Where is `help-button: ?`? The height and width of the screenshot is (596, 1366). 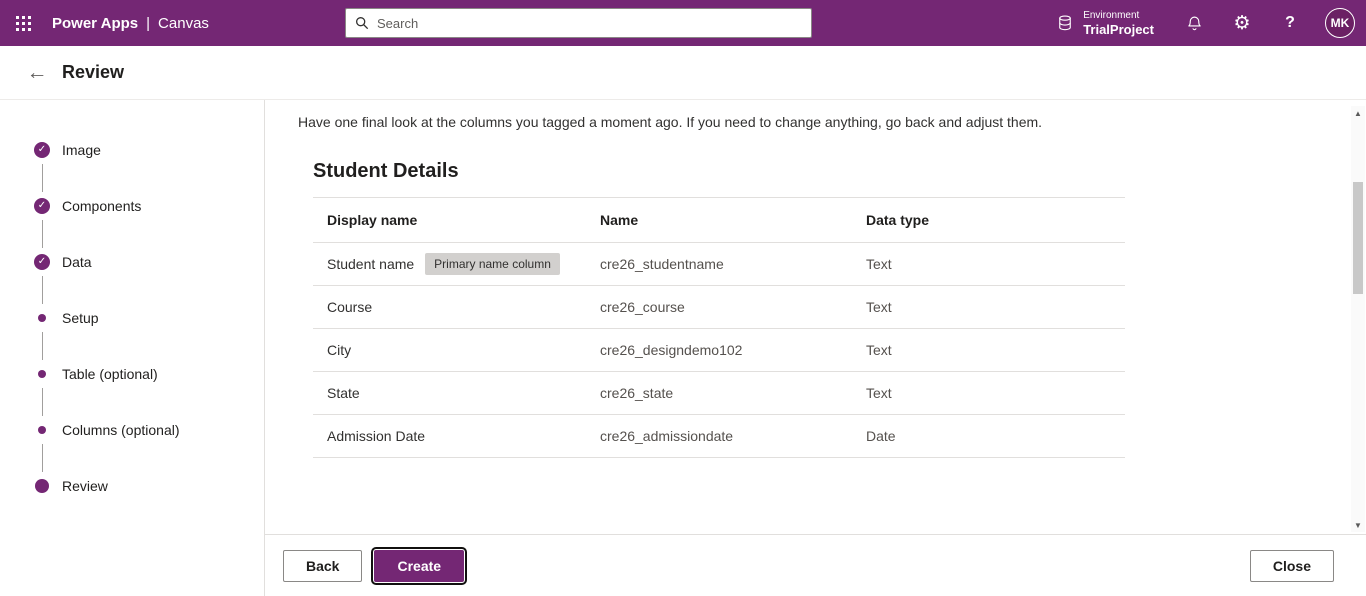 help-button: ? is located at coordinates (1290, 23).